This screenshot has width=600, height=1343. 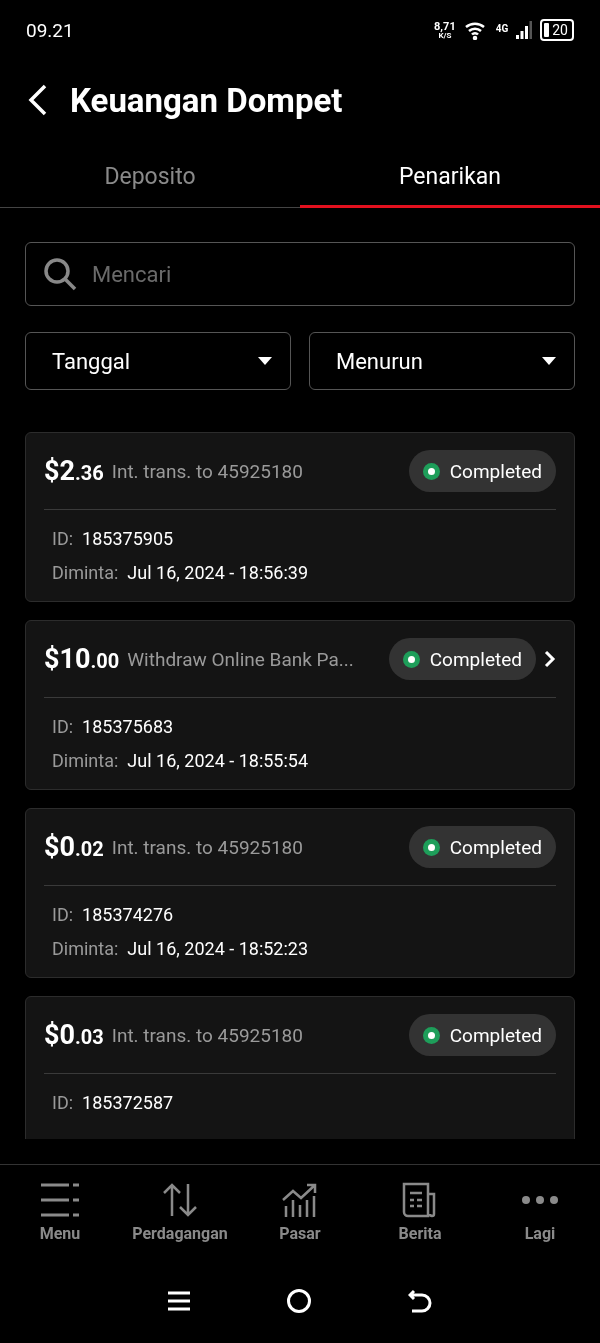 I want to click on signal-icon, so click(x=524, y=30).